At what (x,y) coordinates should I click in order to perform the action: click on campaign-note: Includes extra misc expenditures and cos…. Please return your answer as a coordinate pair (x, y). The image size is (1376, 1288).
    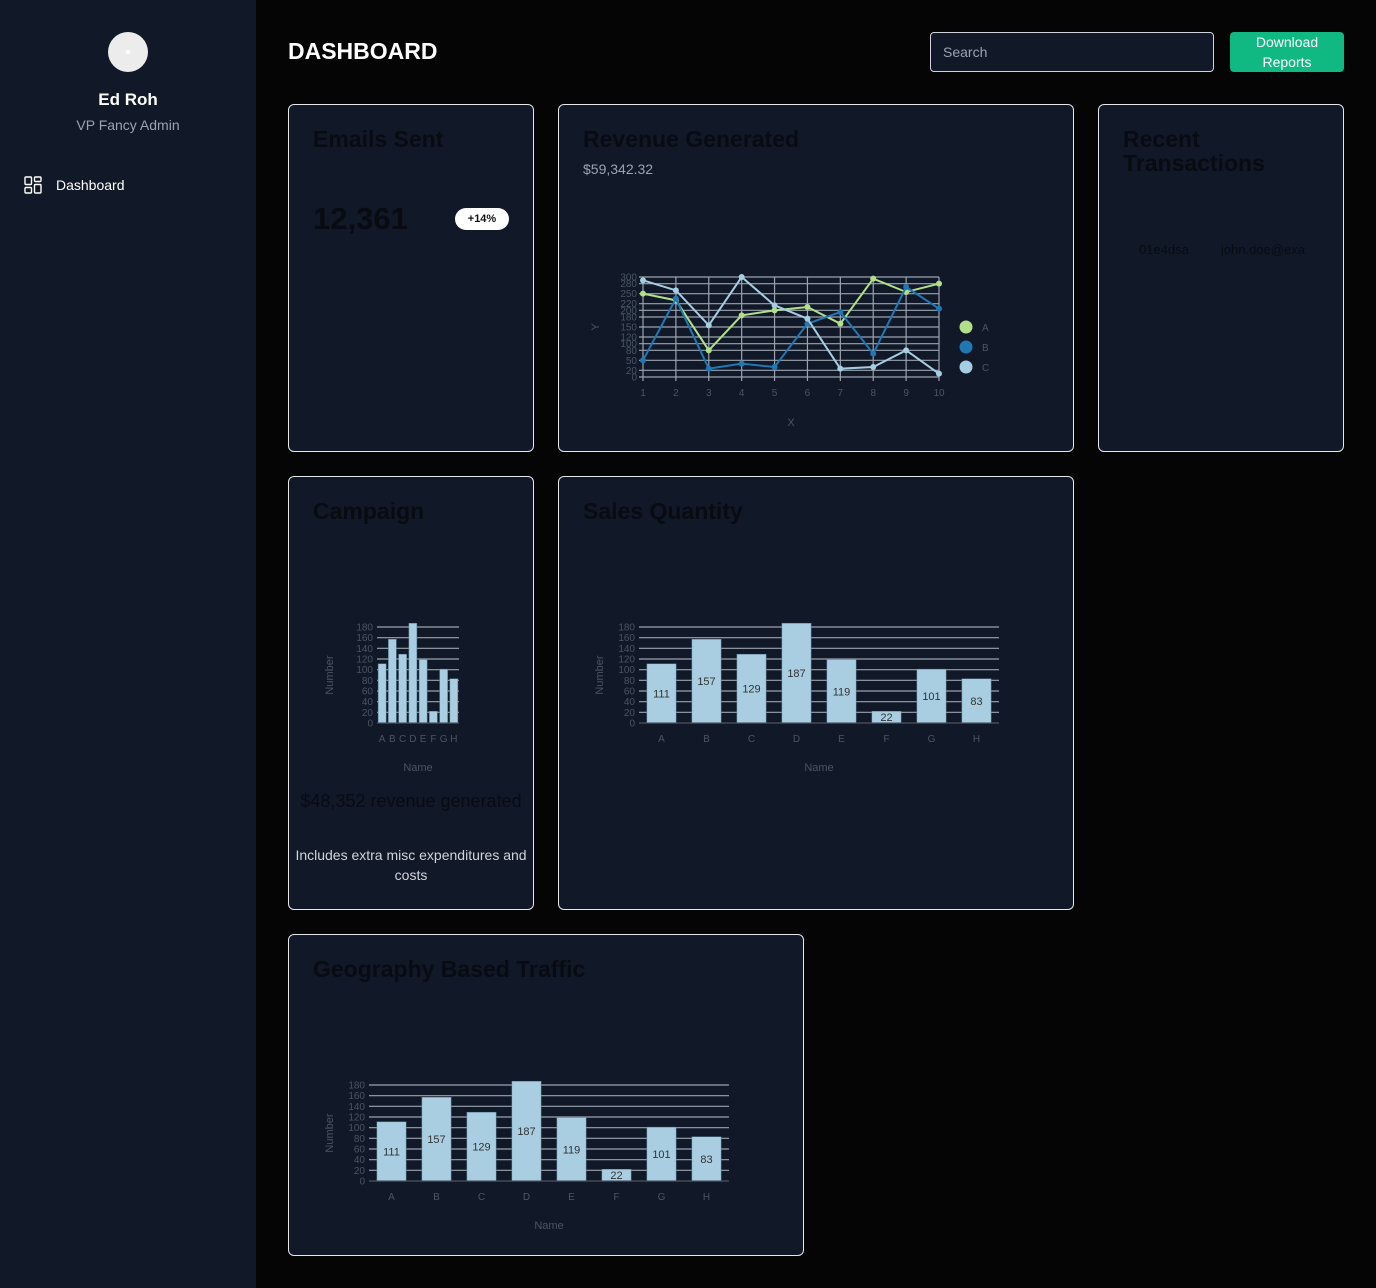
    Looking at the image, I should click on (411, 865).